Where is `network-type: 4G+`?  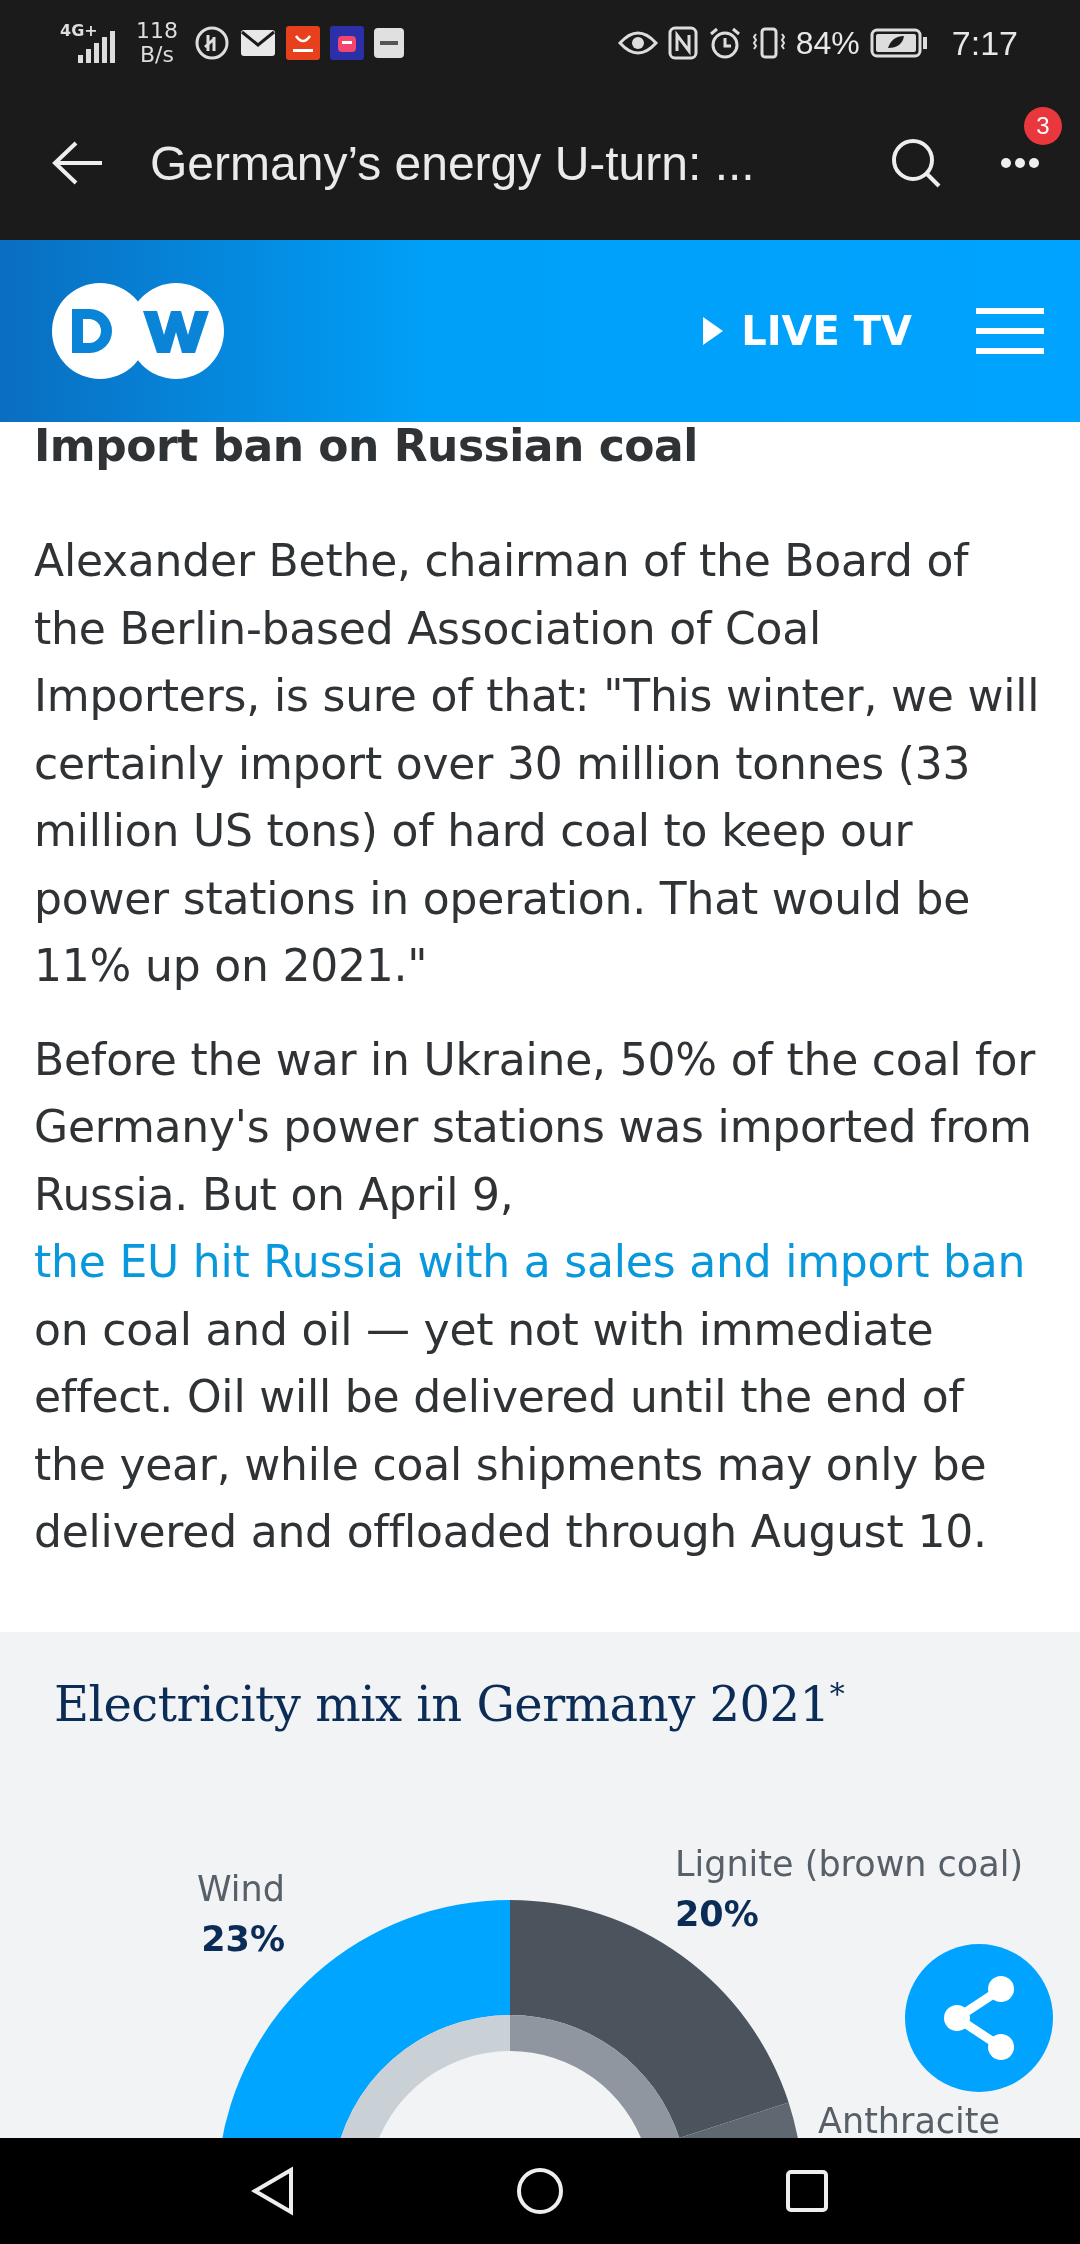
network-type: 4G+ is located at coordinates (79, 30).